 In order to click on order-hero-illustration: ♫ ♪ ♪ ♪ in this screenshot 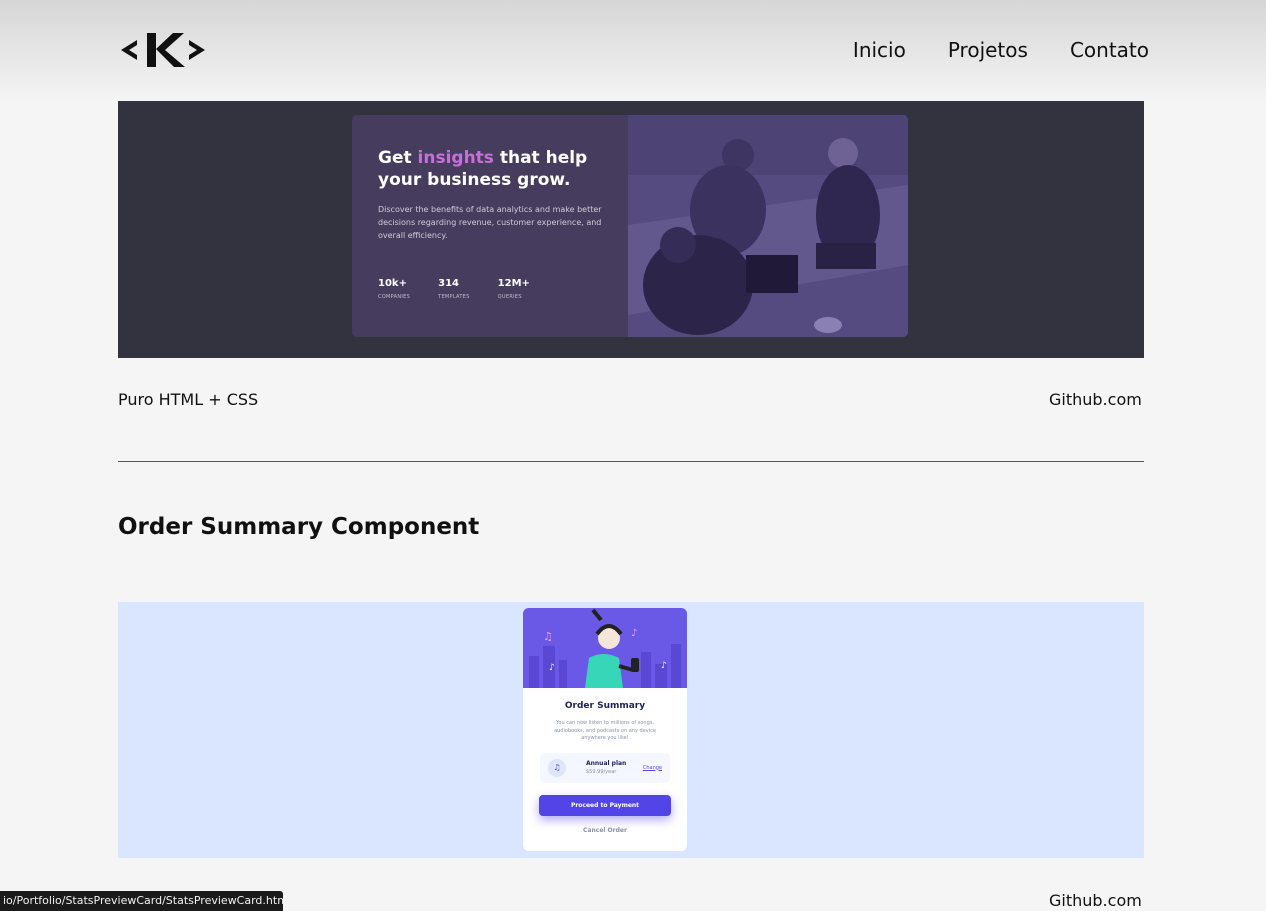, I will do `click(605, 648)`.